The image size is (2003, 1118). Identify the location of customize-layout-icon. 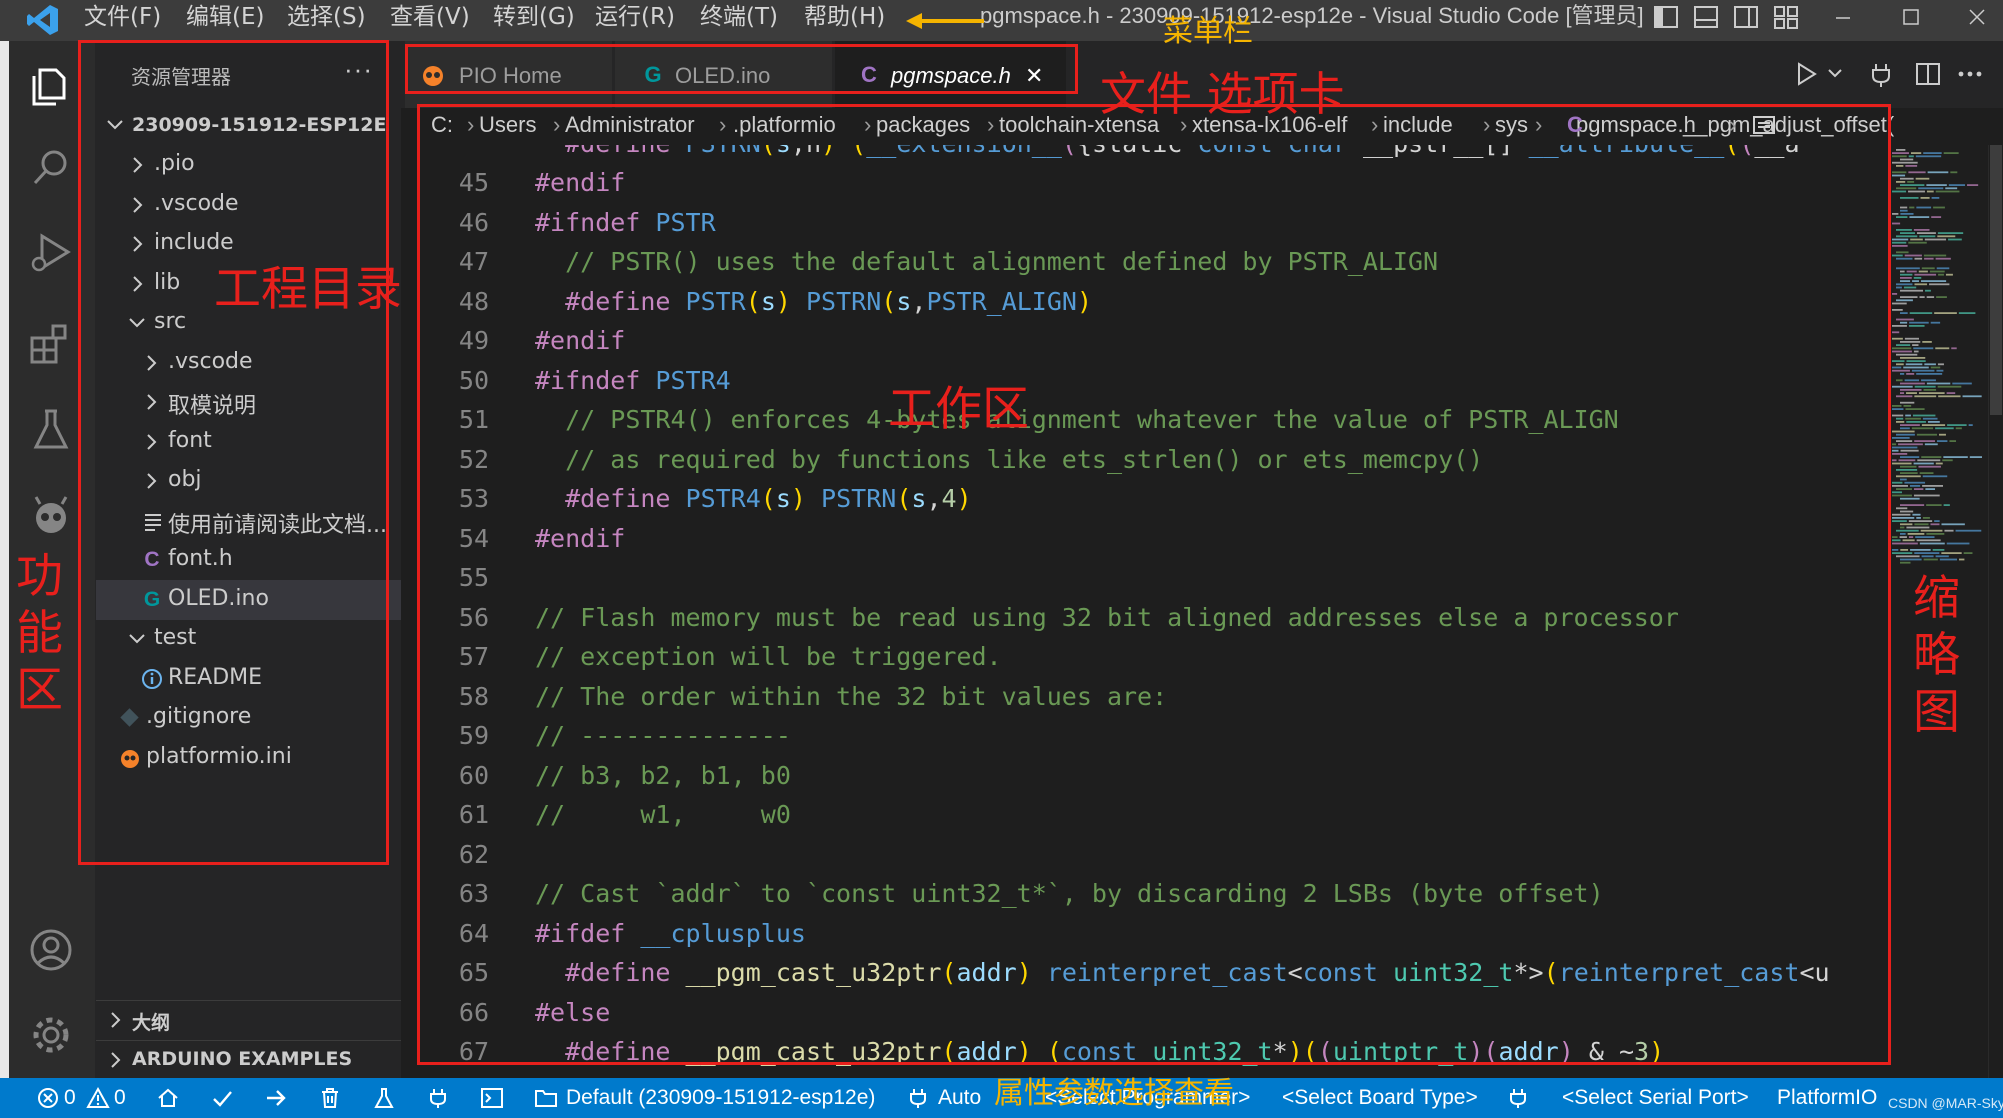
(1786, 17).